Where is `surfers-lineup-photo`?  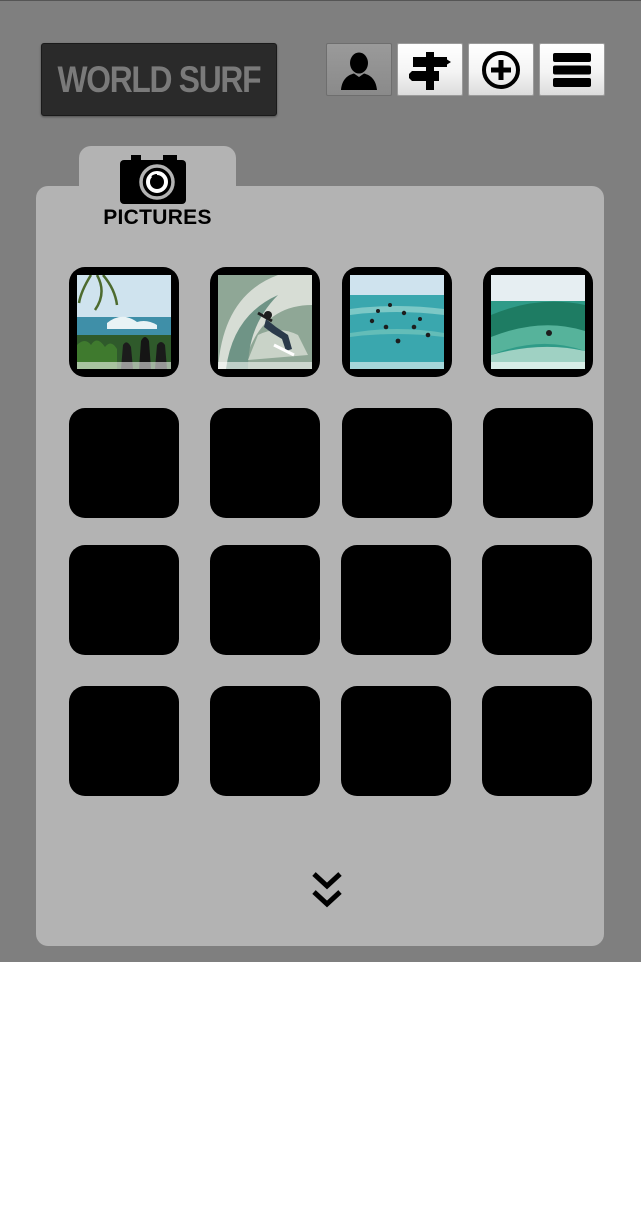 surfers-lineup-photo is located at coordinates (397, 322).